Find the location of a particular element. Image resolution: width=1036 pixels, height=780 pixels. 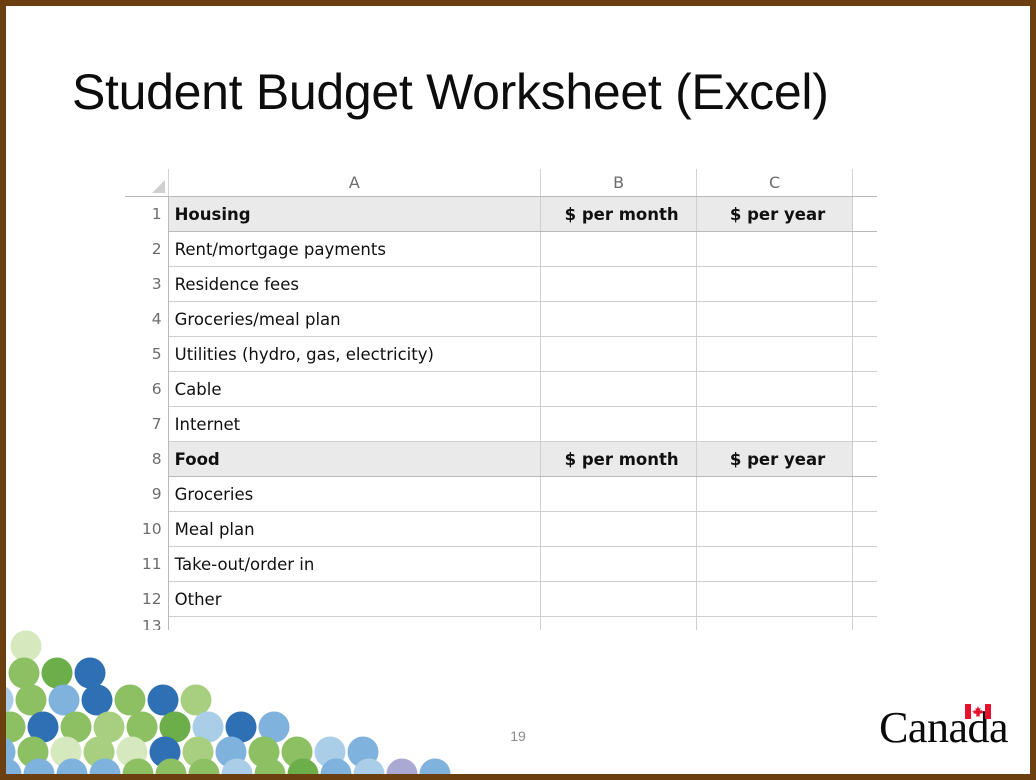

table-row: 7 Internet is located at coordinates (501, 424).